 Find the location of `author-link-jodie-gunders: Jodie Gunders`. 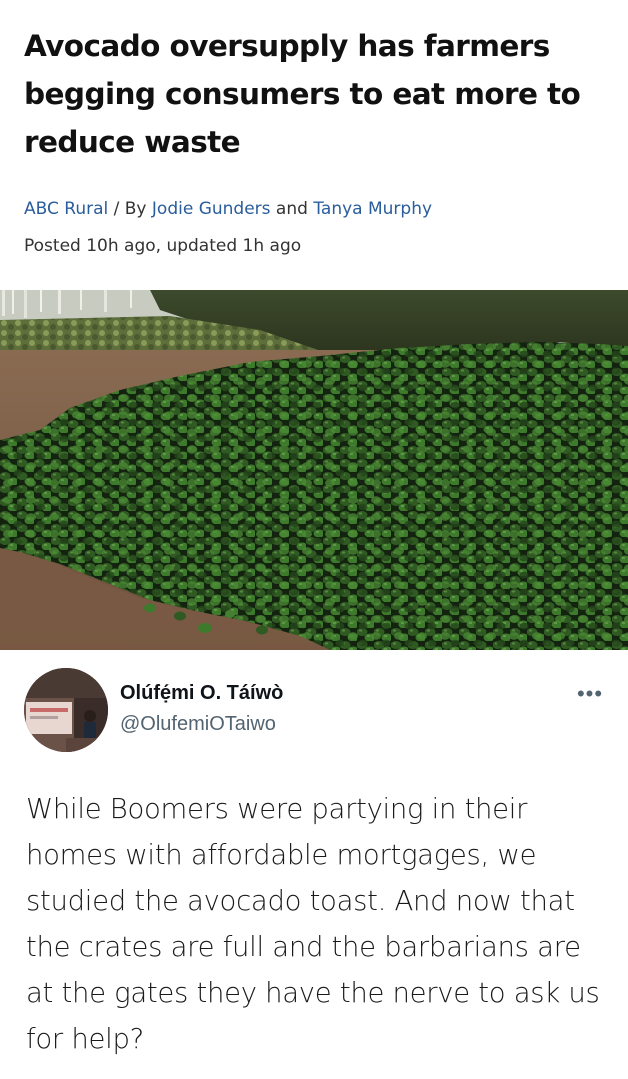

author-link-jodie-gunders: Jodie Gunders is located at coordinates (211, 209).